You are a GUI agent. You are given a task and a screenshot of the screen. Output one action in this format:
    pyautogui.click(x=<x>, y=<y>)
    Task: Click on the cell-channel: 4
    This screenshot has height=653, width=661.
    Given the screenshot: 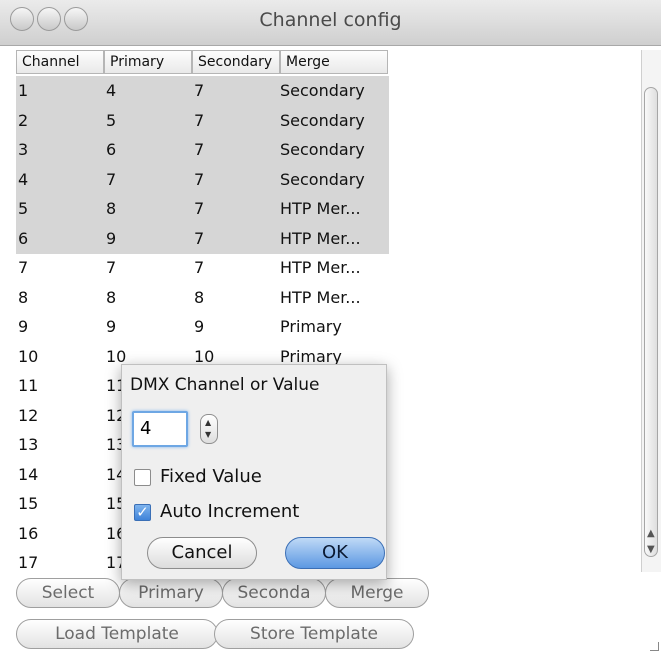 What is the action you would take?
    pyautogui.click(x=23, y=179)
    